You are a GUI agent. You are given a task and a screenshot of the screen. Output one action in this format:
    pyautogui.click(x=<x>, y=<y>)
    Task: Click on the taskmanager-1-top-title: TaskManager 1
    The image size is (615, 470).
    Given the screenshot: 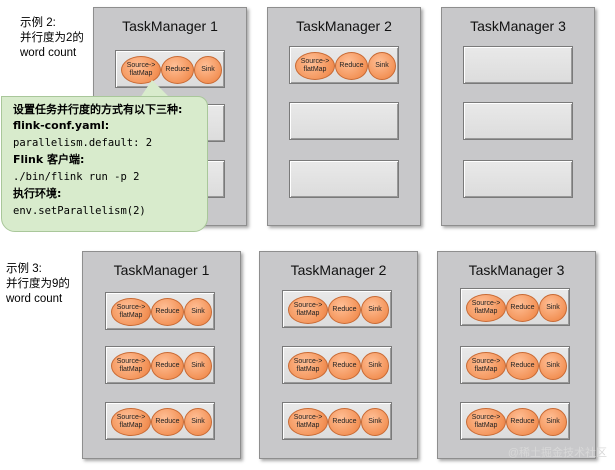 What is the action you would take?
    pyautogui.click(x=170, y=26)
    